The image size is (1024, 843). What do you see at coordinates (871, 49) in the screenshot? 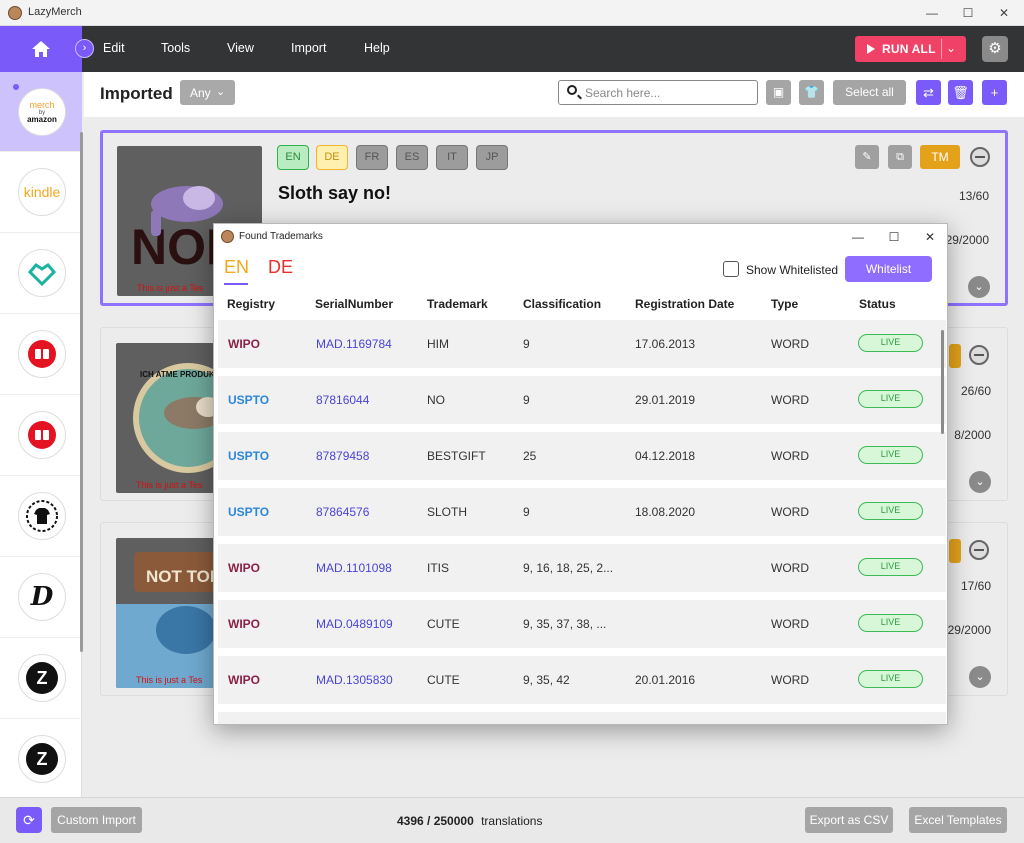
I see `play-icon` at bounding box center [871, 49].